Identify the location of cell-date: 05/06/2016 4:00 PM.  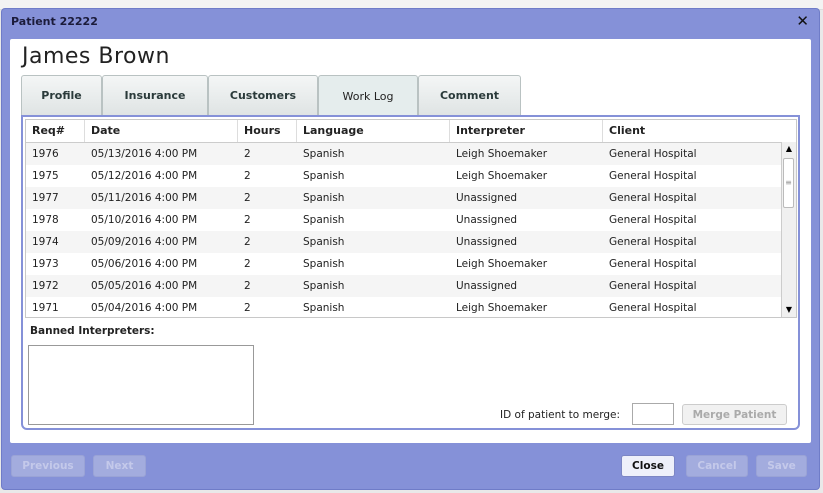
(144, 264).